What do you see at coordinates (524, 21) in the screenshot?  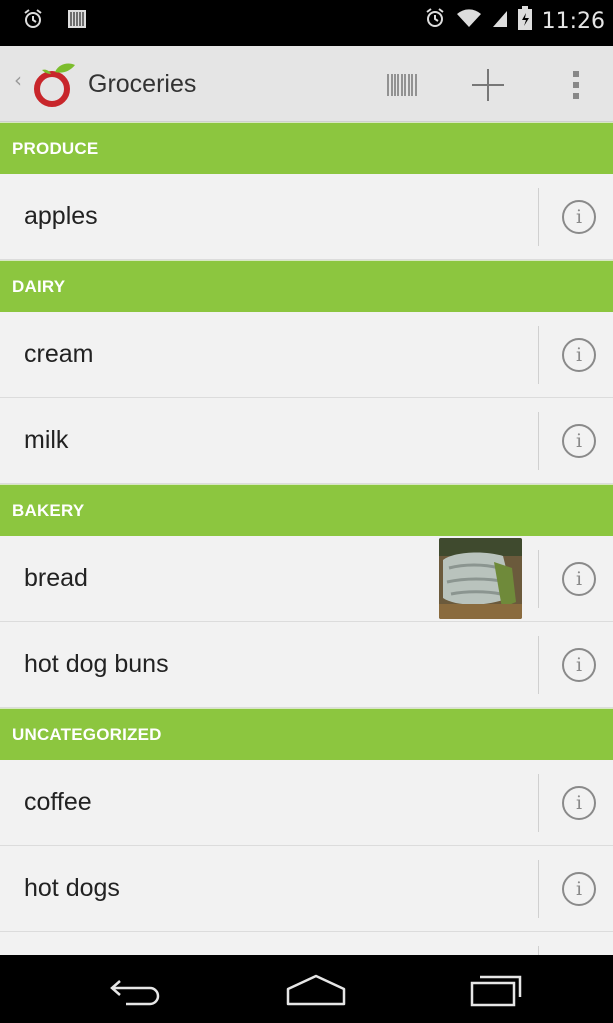 I see `battery-icon` at bounding box center [524, 21].